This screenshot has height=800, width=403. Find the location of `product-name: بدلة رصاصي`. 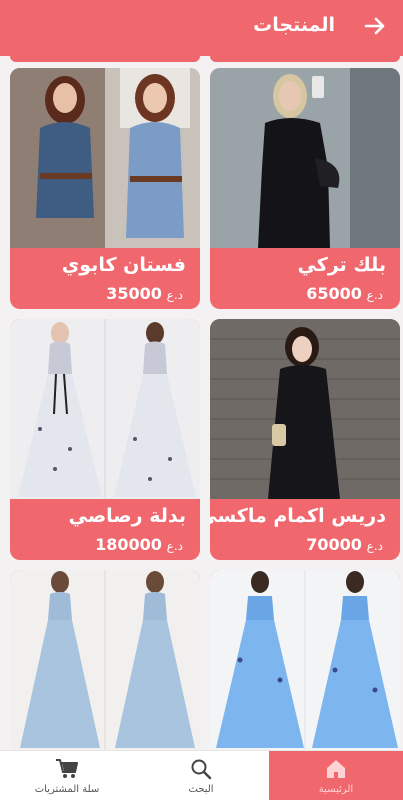

product-name: بدلة رصاصي is located at coordinates (127, 516).